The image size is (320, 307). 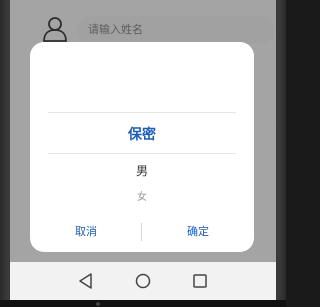 What do you see at coordinates (200, 281) in the screenshot?
I see `recent-square-icon` at bounding box center [200, 281].